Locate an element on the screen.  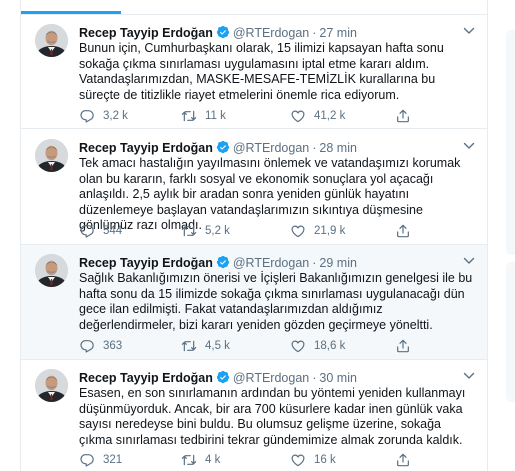
tweet-timestamp: 27 min is located at coordinates (338, 33).